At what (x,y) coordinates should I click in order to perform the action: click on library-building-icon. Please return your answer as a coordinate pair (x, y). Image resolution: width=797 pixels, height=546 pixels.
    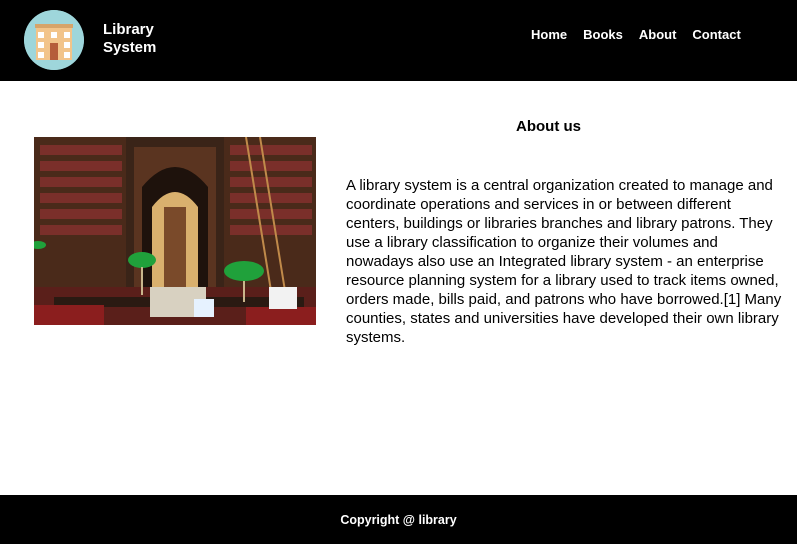
    Looking at the image, I should click on (54, 40).